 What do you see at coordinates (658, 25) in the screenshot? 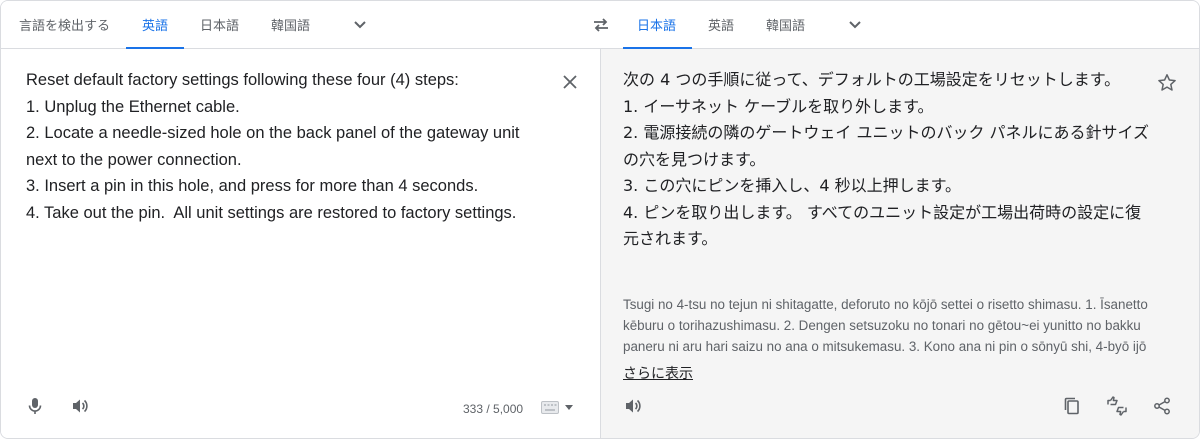
I see `tab-target-japanese: 日本語` at bounding box center [658, 25].